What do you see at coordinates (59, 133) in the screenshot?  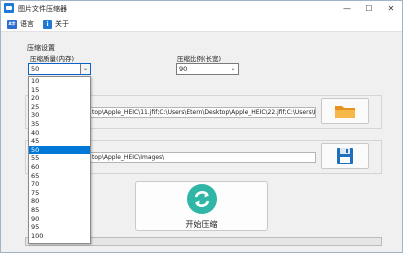 I see `quality-option: 40` at bounding box center [59, 133].